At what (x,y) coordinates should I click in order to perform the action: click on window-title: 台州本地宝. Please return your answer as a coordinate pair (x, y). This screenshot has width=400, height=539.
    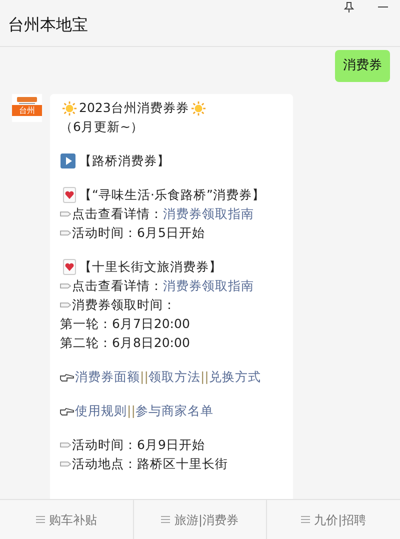
    Looking at the image, I should click on (48, 25).